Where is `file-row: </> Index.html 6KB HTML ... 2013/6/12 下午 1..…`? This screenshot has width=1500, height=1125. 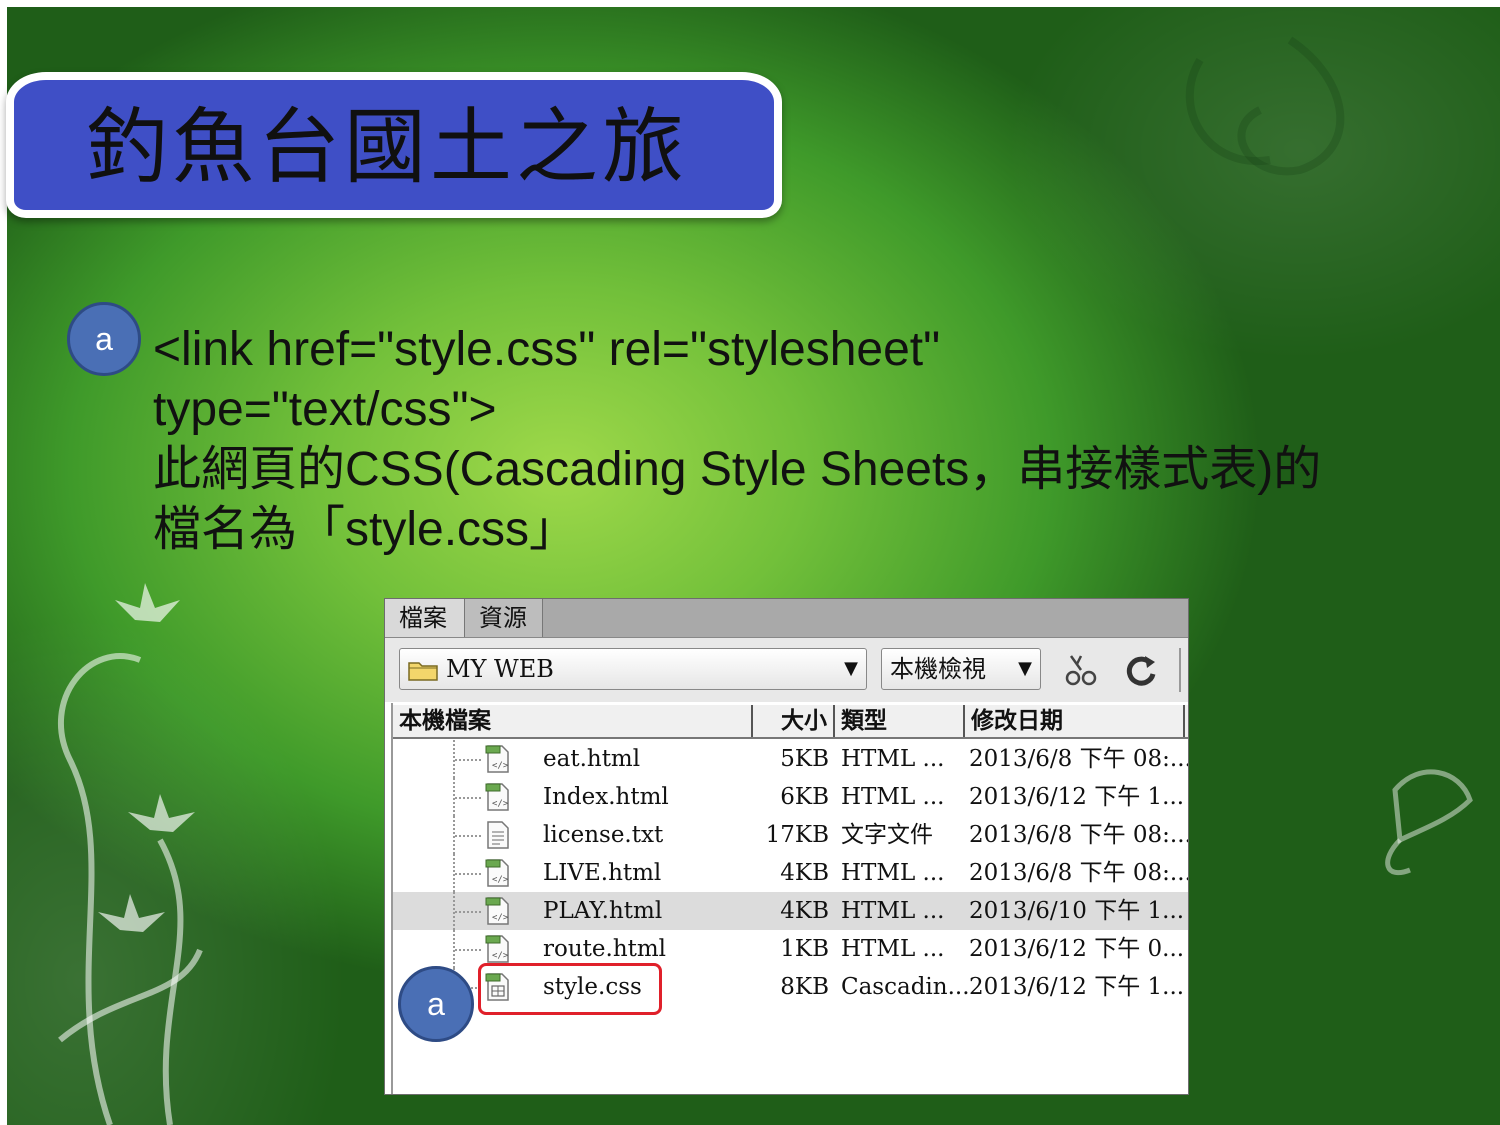
file-row: </> Index.html 6KB HTML ... 2013/6/12 下午 1..… is located at coordinates (790, 797).